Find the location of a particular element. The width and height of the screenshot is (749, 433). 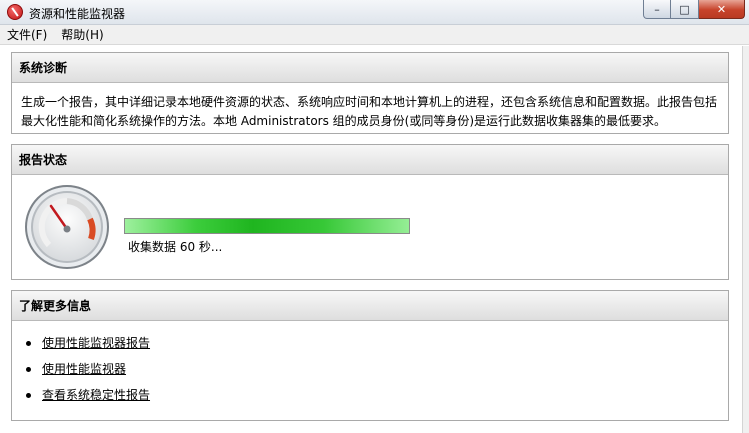

menu-bar: 文件(F) 帮助(H) is located at coordinates (374, 35).